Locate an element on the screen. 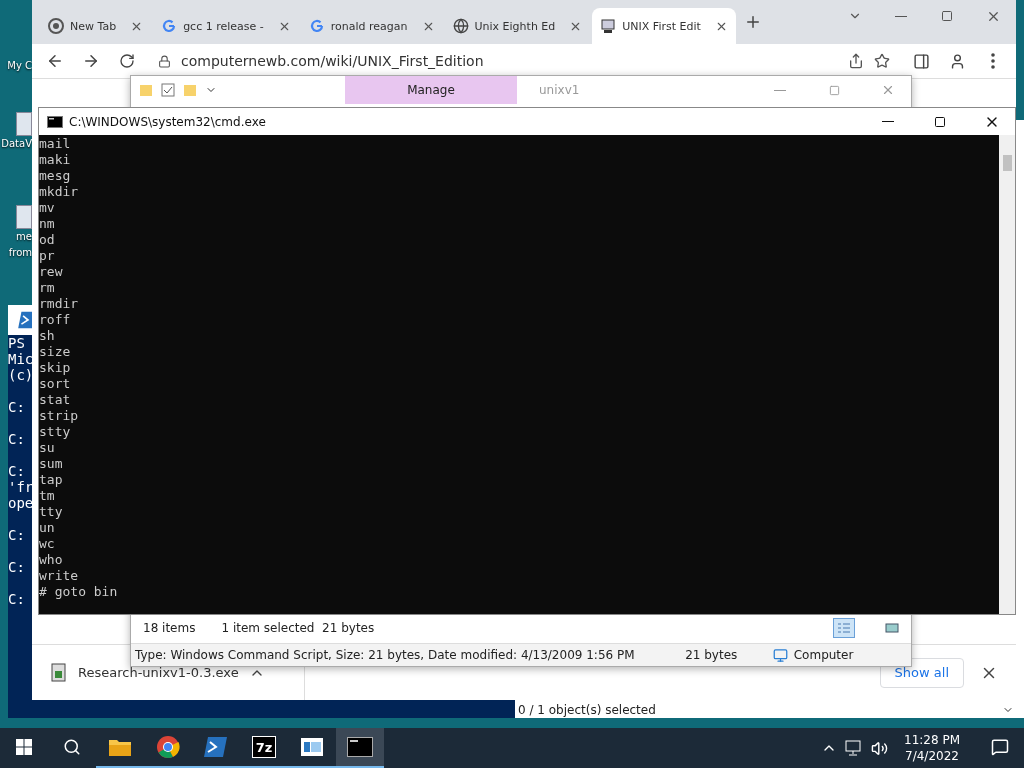  terminal-line: maki is located at coordinates (55, 160).